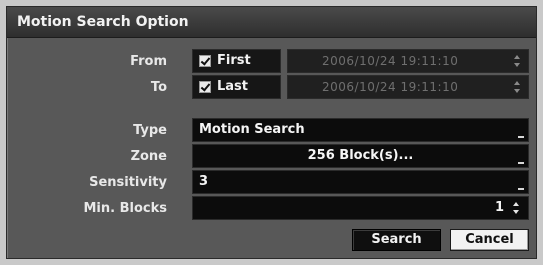 The width and height of the screenshot is (543, 265). Describe the element at coordinates (271, 22) in the screenshot. I see `dialog-titlebar: Motion Search Option` at that location.